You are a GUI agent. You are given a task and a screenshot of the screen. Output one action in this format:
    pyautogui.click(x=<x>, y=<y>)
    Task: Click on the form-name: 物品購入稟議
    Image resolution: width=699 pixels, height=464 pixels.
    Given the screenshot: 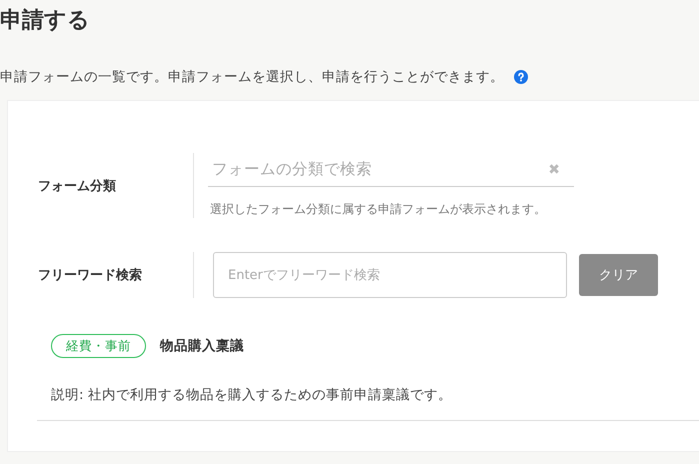 What is the action you would take?
    pyautogui.click(x=202, y=346)
    